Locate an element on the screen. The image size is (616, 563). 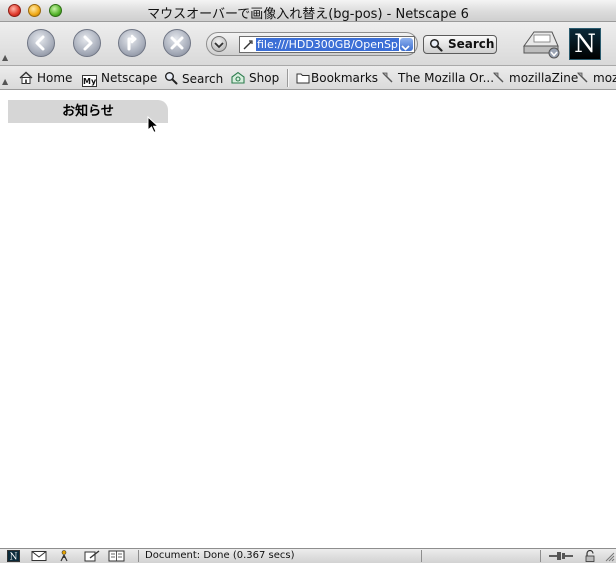
reload-button is located at coordinates (132, 43).